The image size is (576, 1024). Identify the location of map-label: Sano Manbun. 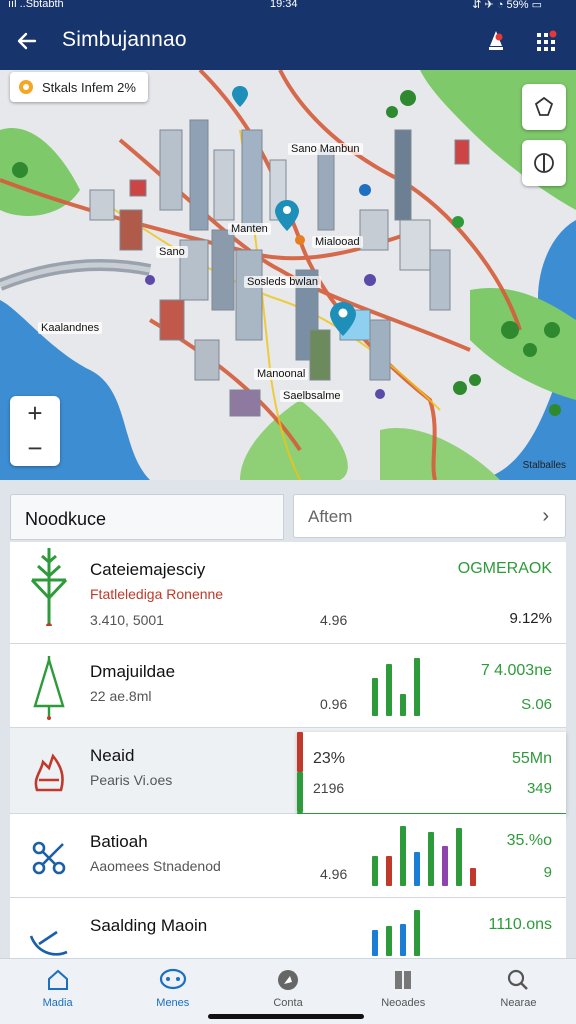
(325, 149).